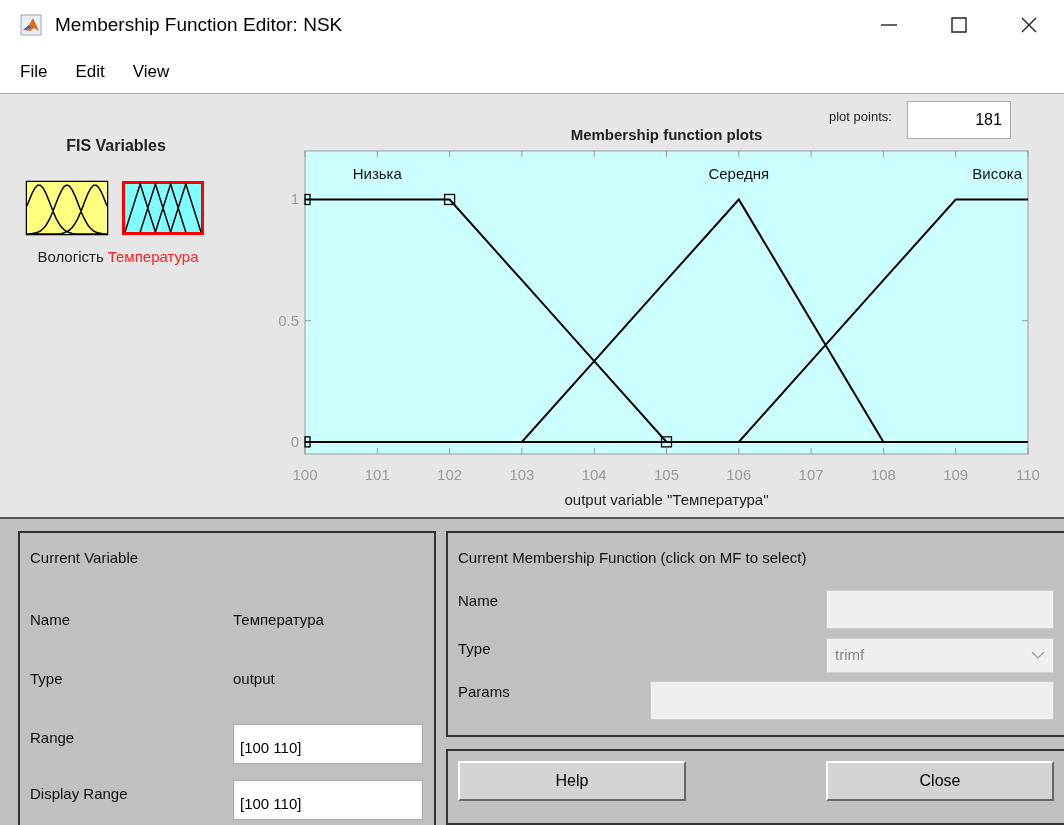 This screenshot has height=825, width=1064. What do you see at coordinates (997, 173) in the screenshot?
I see `curve-label: Висока` at bounding box center [997, 173].